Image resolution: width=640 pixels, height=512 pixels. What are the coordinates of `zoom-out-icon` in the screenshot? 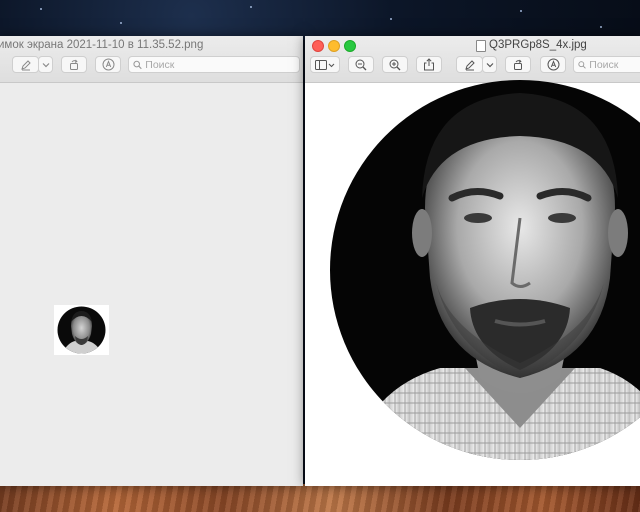 It's located at (361, 64).